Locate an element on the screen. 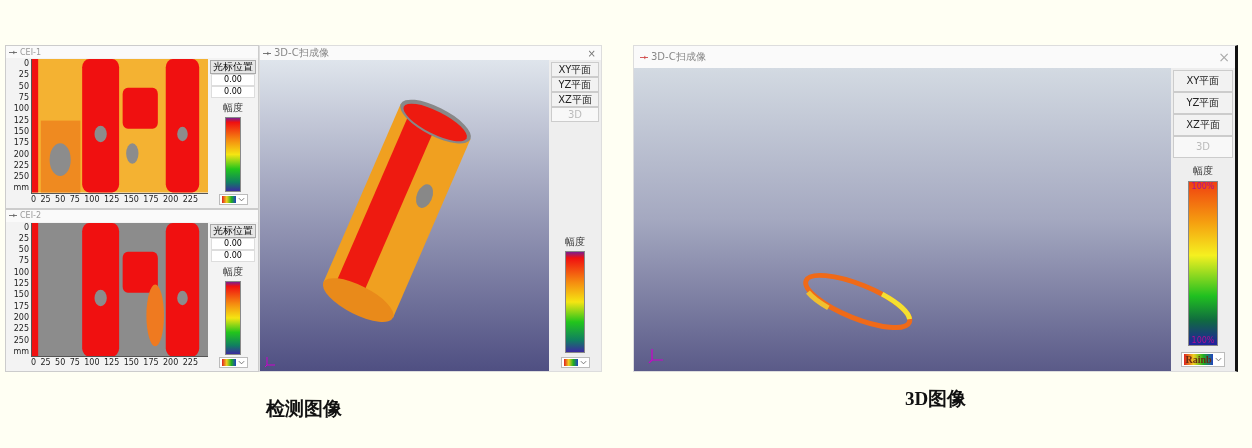 The height and width of the screenshot is (448, 1252). close-button: × is located at coordinates (591, 53).